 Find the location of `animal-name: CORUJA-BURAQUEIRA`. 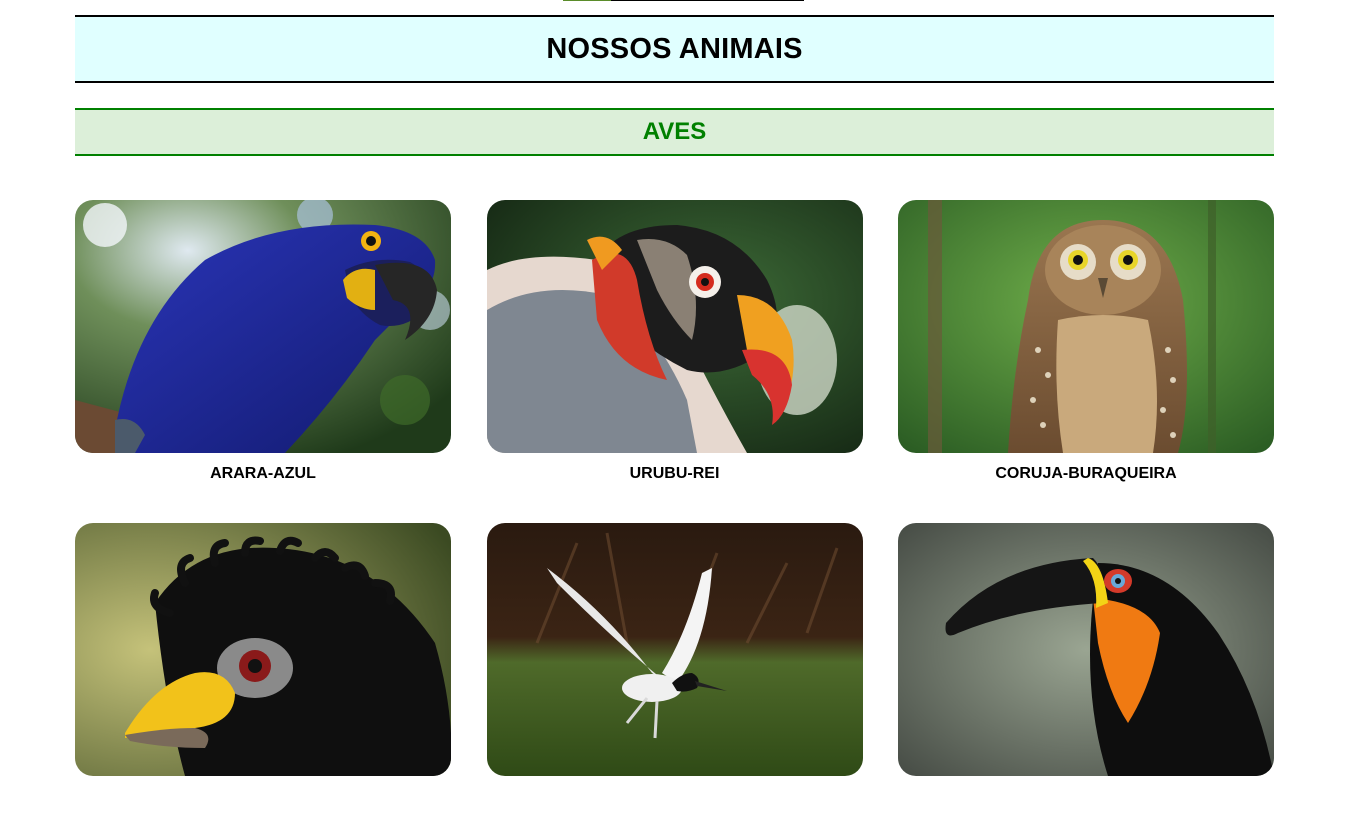

animal-name: CORUJA-BURAQUEIRA is located at coordinates (1086, 473).